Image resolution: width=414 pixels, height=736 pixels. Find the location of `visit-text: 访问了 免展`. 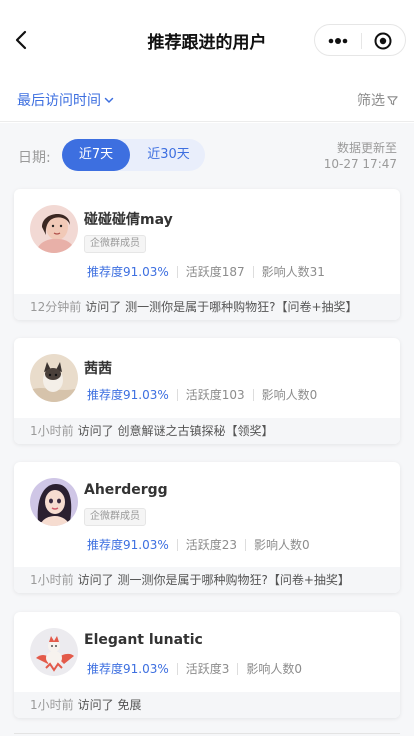

visit-text: 访问了 免展 is located at coordinates (109, 705).